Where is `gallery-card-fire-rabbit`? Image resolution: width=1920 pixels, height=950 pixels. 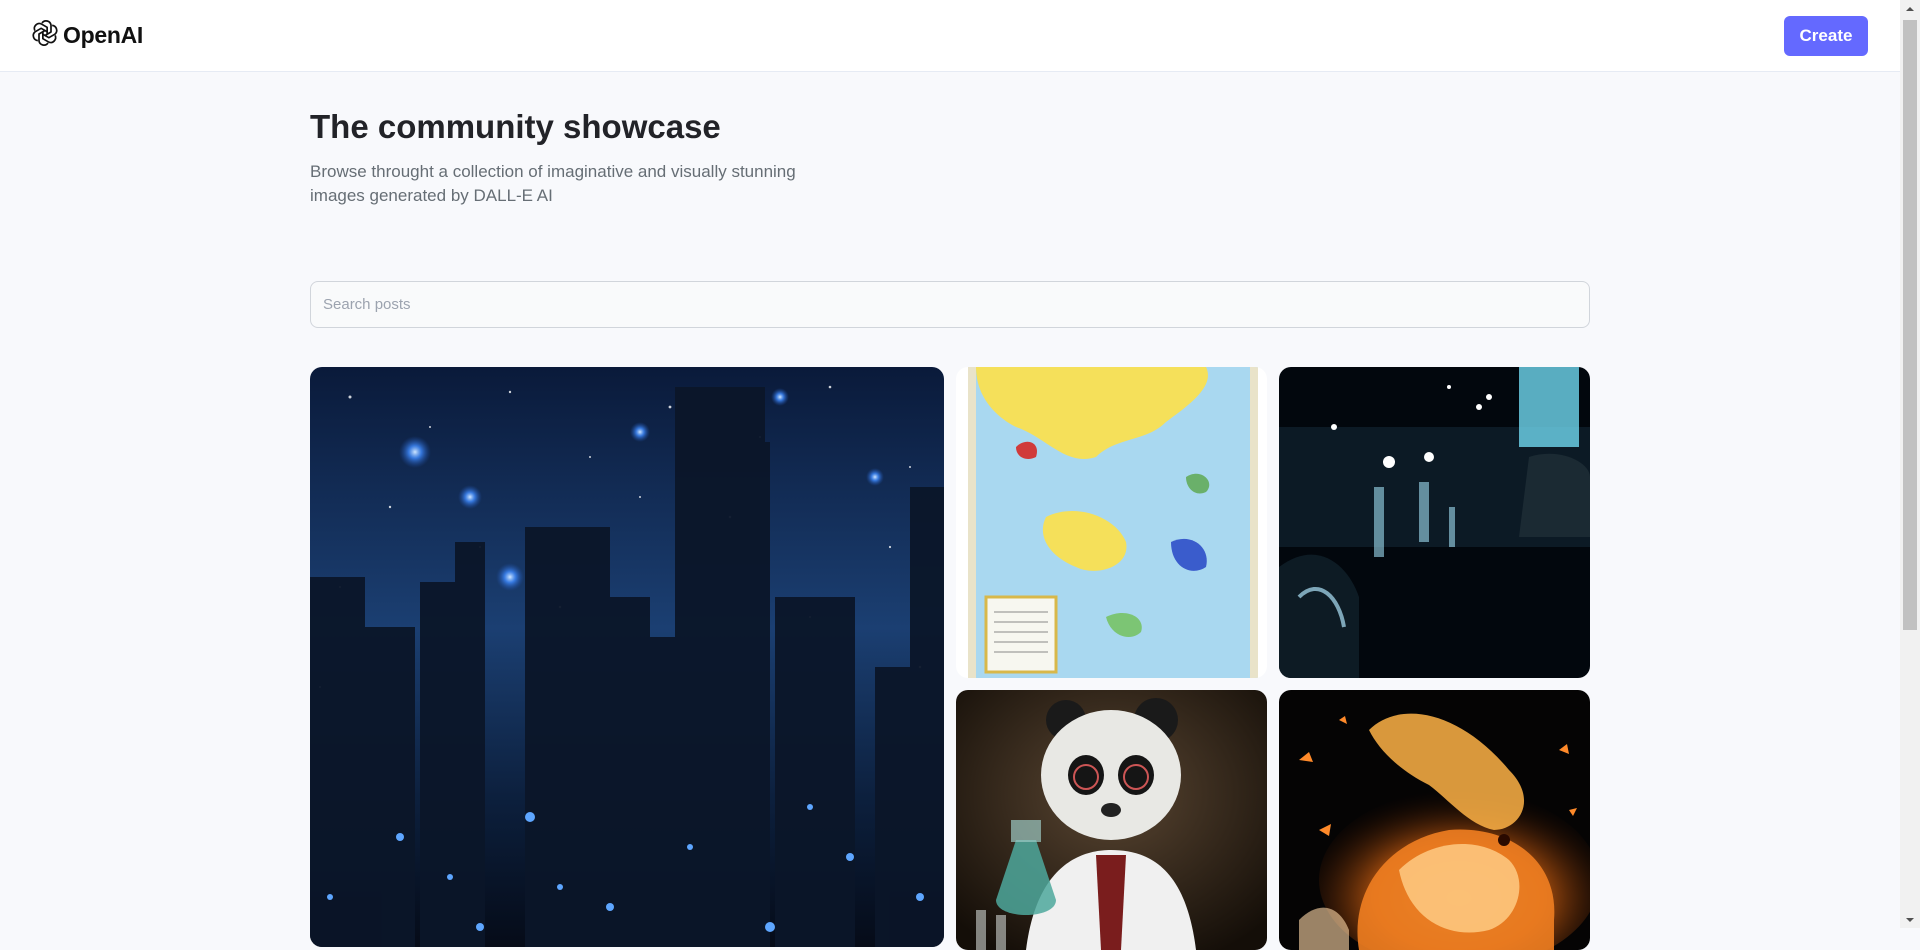 gallery-card-fire-rabbit is located at coordinates (1434, 820).